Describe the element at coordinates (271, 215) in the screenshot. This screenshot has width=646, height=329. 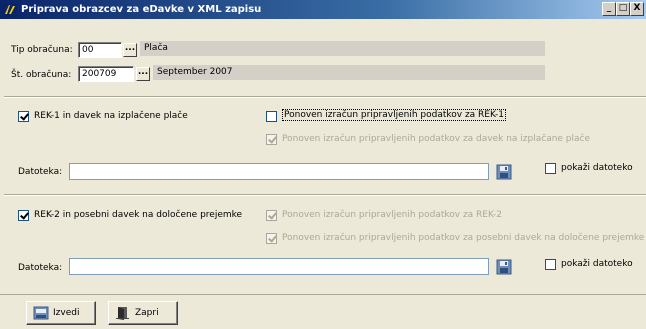
I see `rek2-recalc-checkbox` at that location.